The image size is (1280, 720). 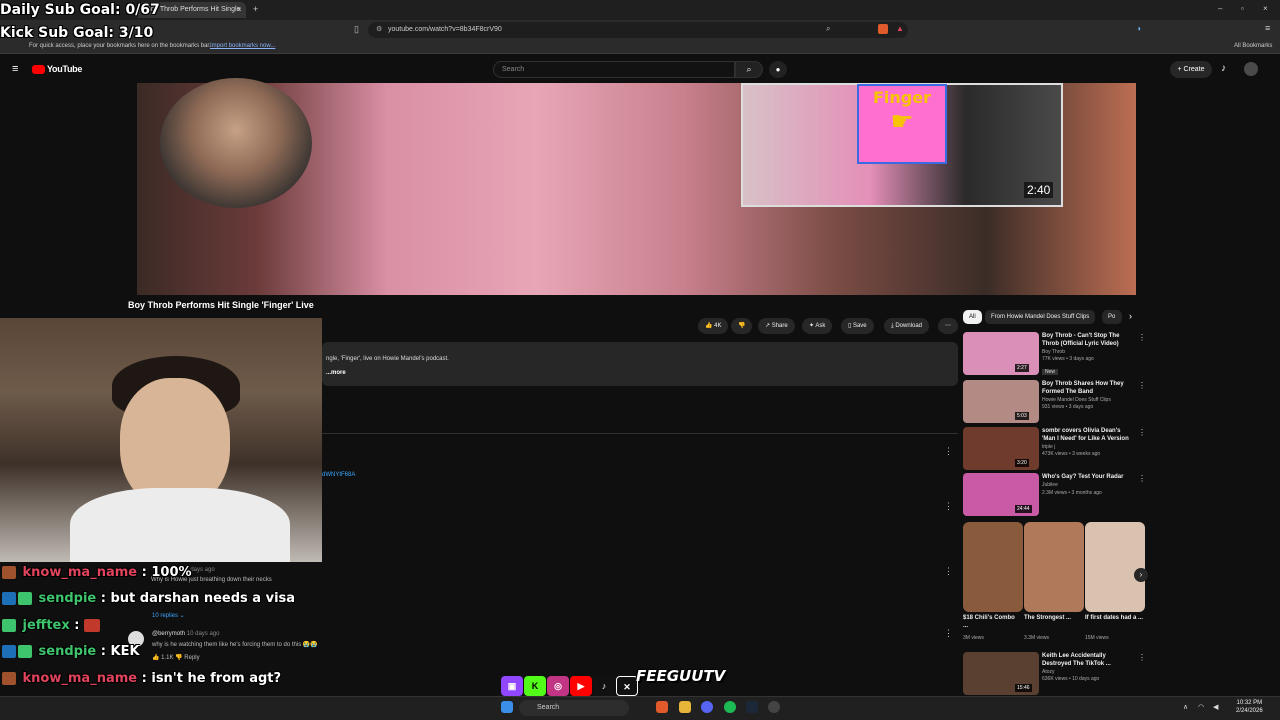 I want to click on rec-channel: triple j, so click(x=1048, y=447).